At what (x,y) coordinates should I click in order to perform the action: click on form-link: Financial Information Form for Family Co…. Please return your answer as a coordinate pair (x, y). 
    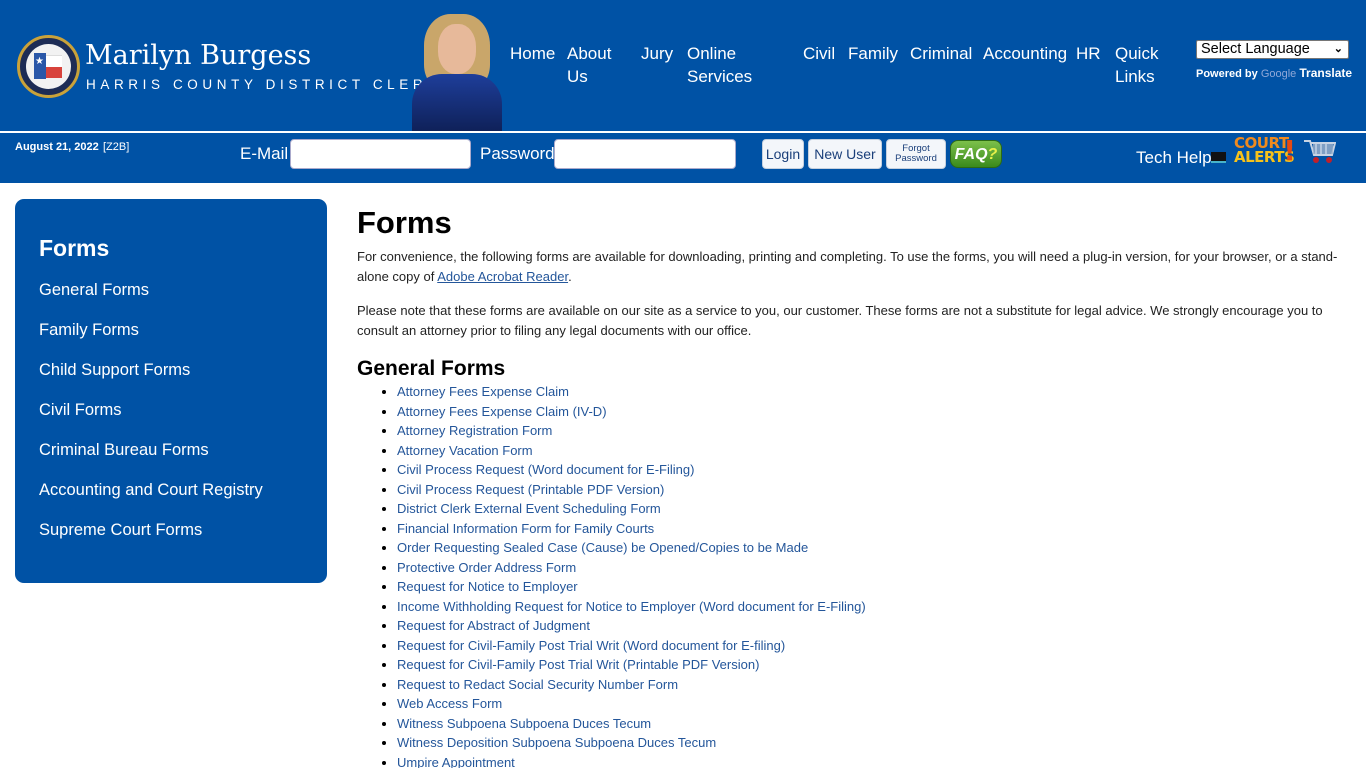
    Looking at the image, I should click on (525, 528).